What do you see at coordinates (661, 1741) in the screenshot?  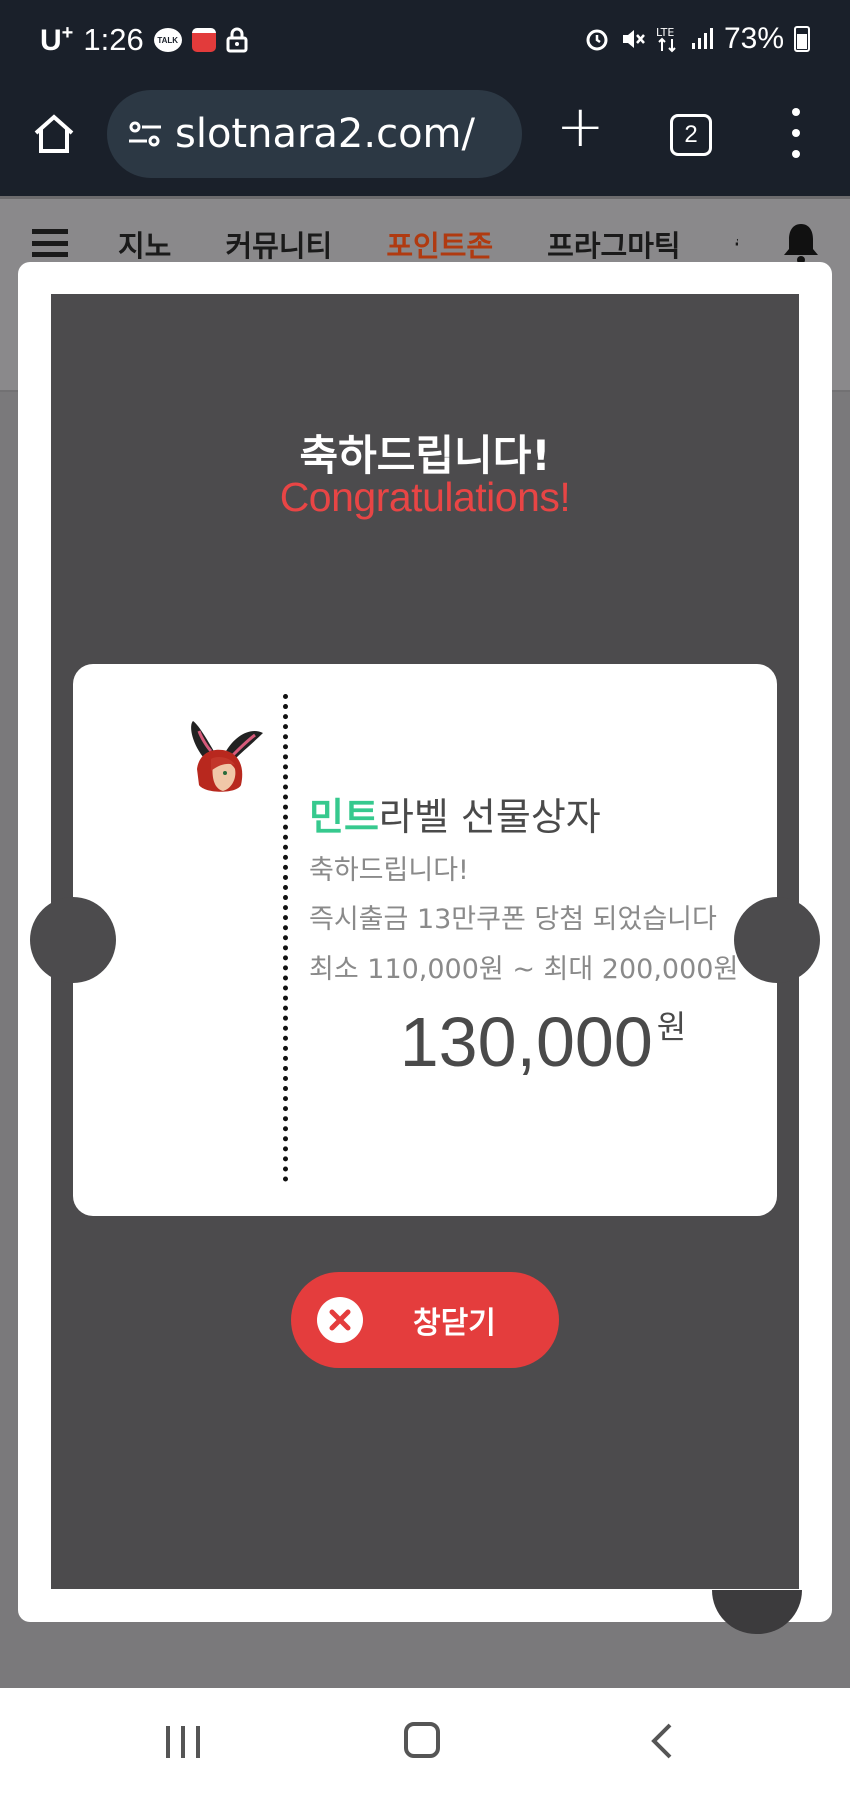 I see `back-icon` at bounding box center [661, 1741].